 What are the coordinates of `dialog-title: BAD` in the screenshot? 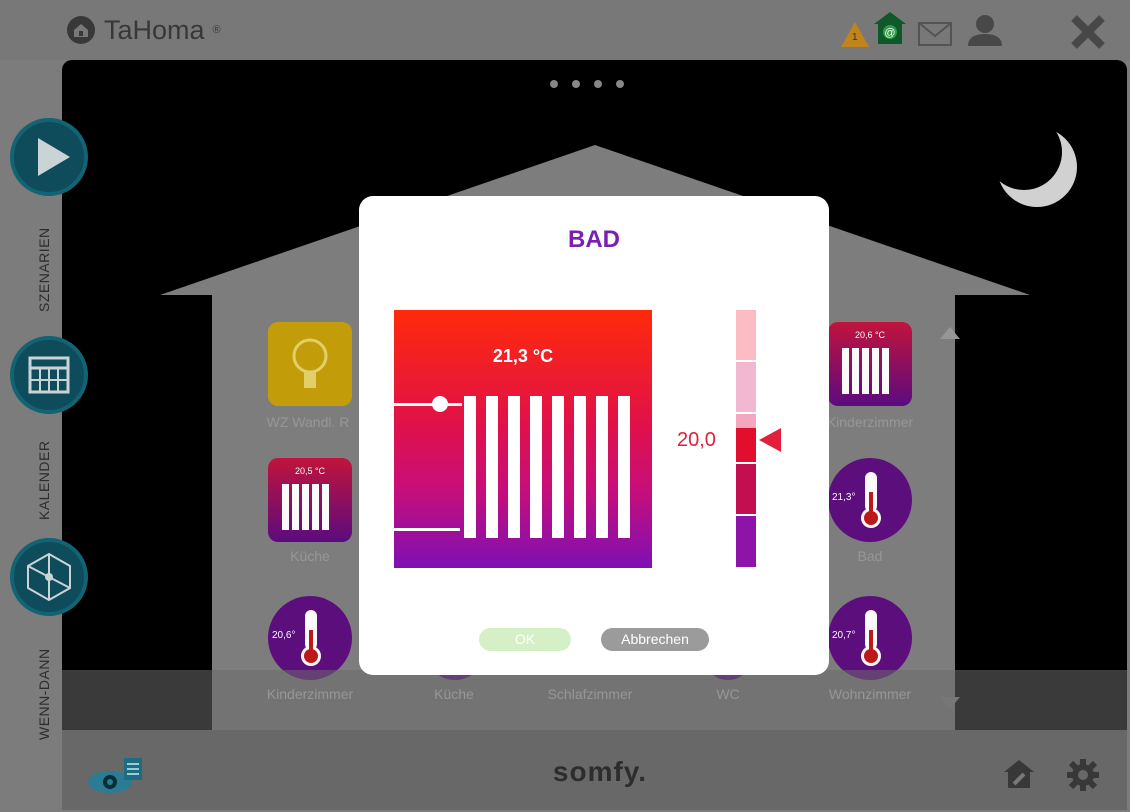 It's located at (594, 239).